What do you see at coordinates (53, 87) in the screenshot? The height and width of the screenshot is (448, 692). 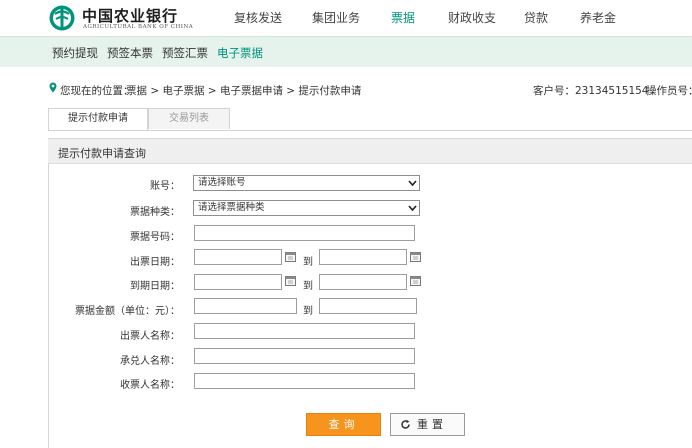 I see `location-pin-icon` at bounding box center [53, 87].